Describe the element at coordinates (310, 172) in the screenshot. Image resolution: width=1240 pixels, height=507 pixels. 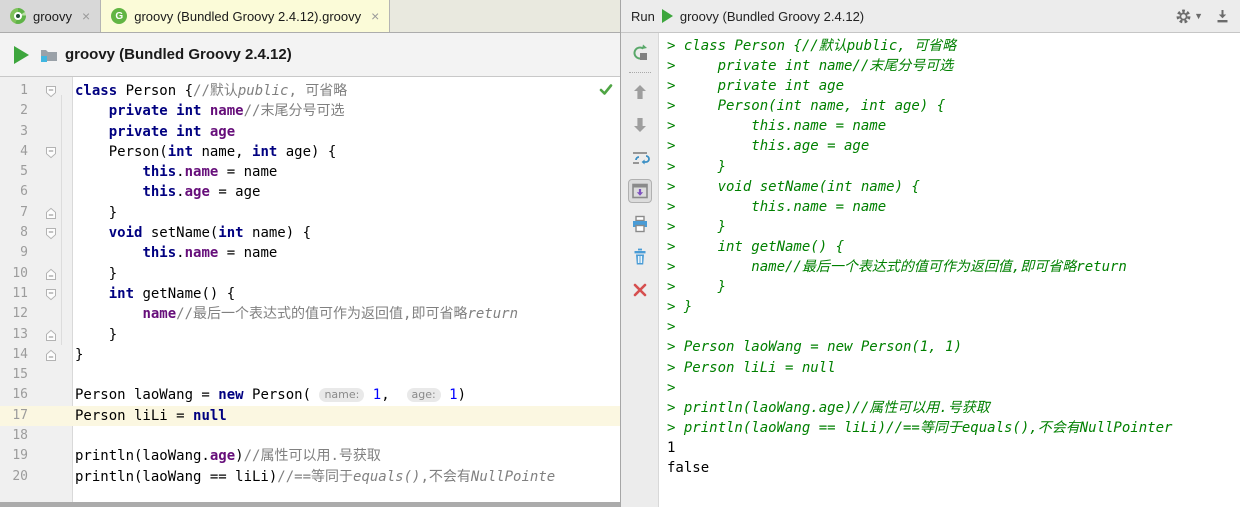
I see `code-line: 5 this.name = name` at that location.